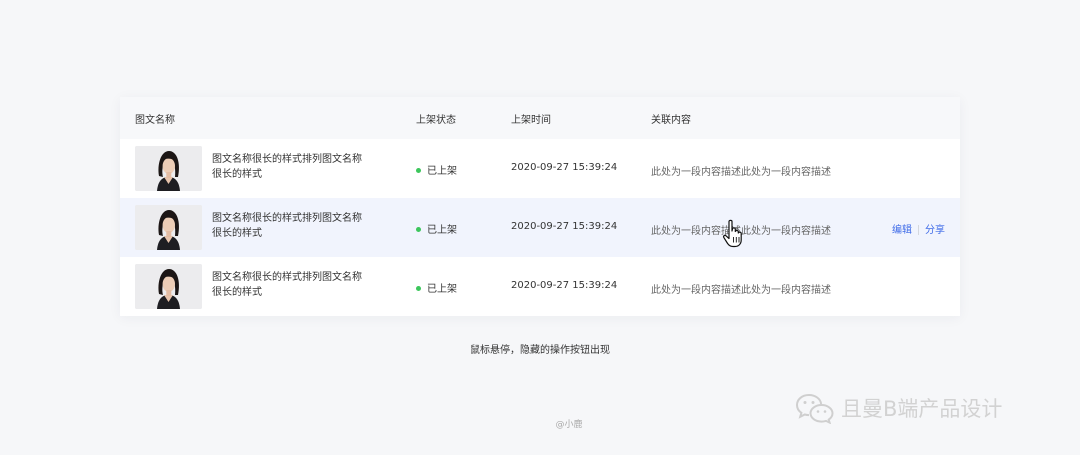 This screenshot has height=455, width=1080. Describe the element at coordinates (540, 350) in the screenshot. I see `caption-text: 鼠标悬停，隐藏的操作按钮出现` at that location.